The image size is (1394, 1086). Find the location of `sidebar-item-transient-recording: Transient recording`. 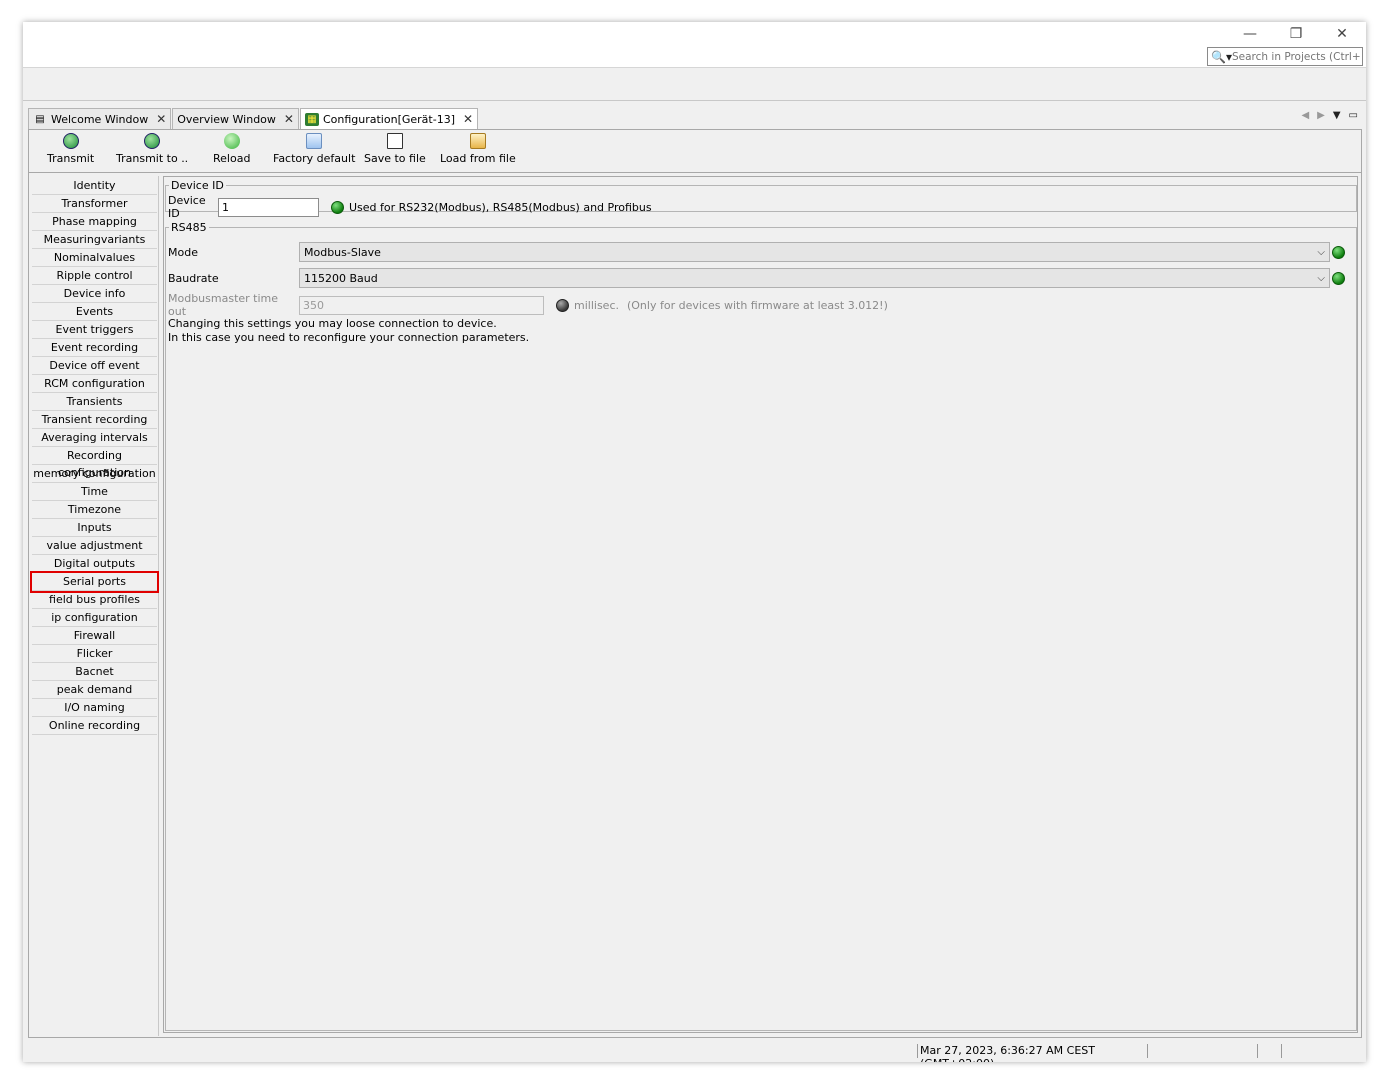

sidebar-item-transient-recording: Transient recording is located at coordinates (94, 420).